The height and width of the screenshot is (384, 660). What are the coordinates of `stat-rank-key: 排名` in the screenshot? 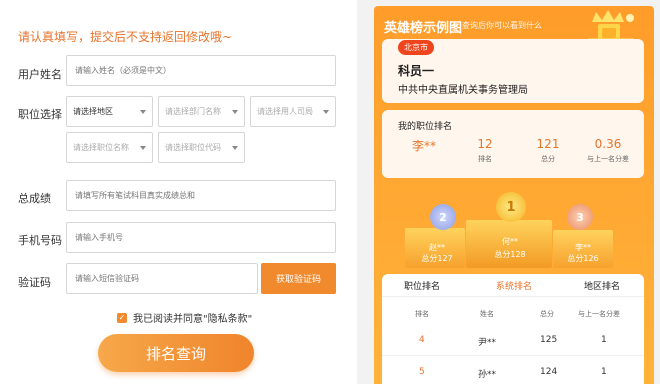 It's located at (485, 159).